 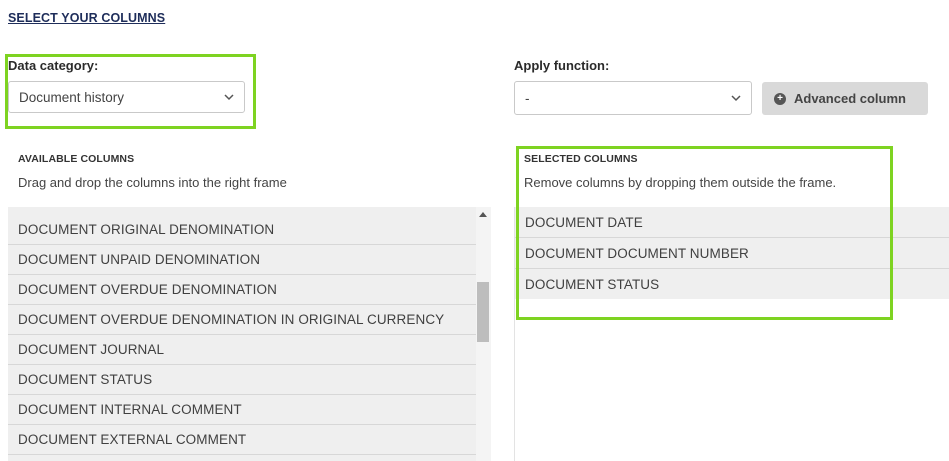 What do you see at coordinates (850, 98) in the screenshot?
I see `advanced-column-label: Advanced column` at bounding box center [850, 98].